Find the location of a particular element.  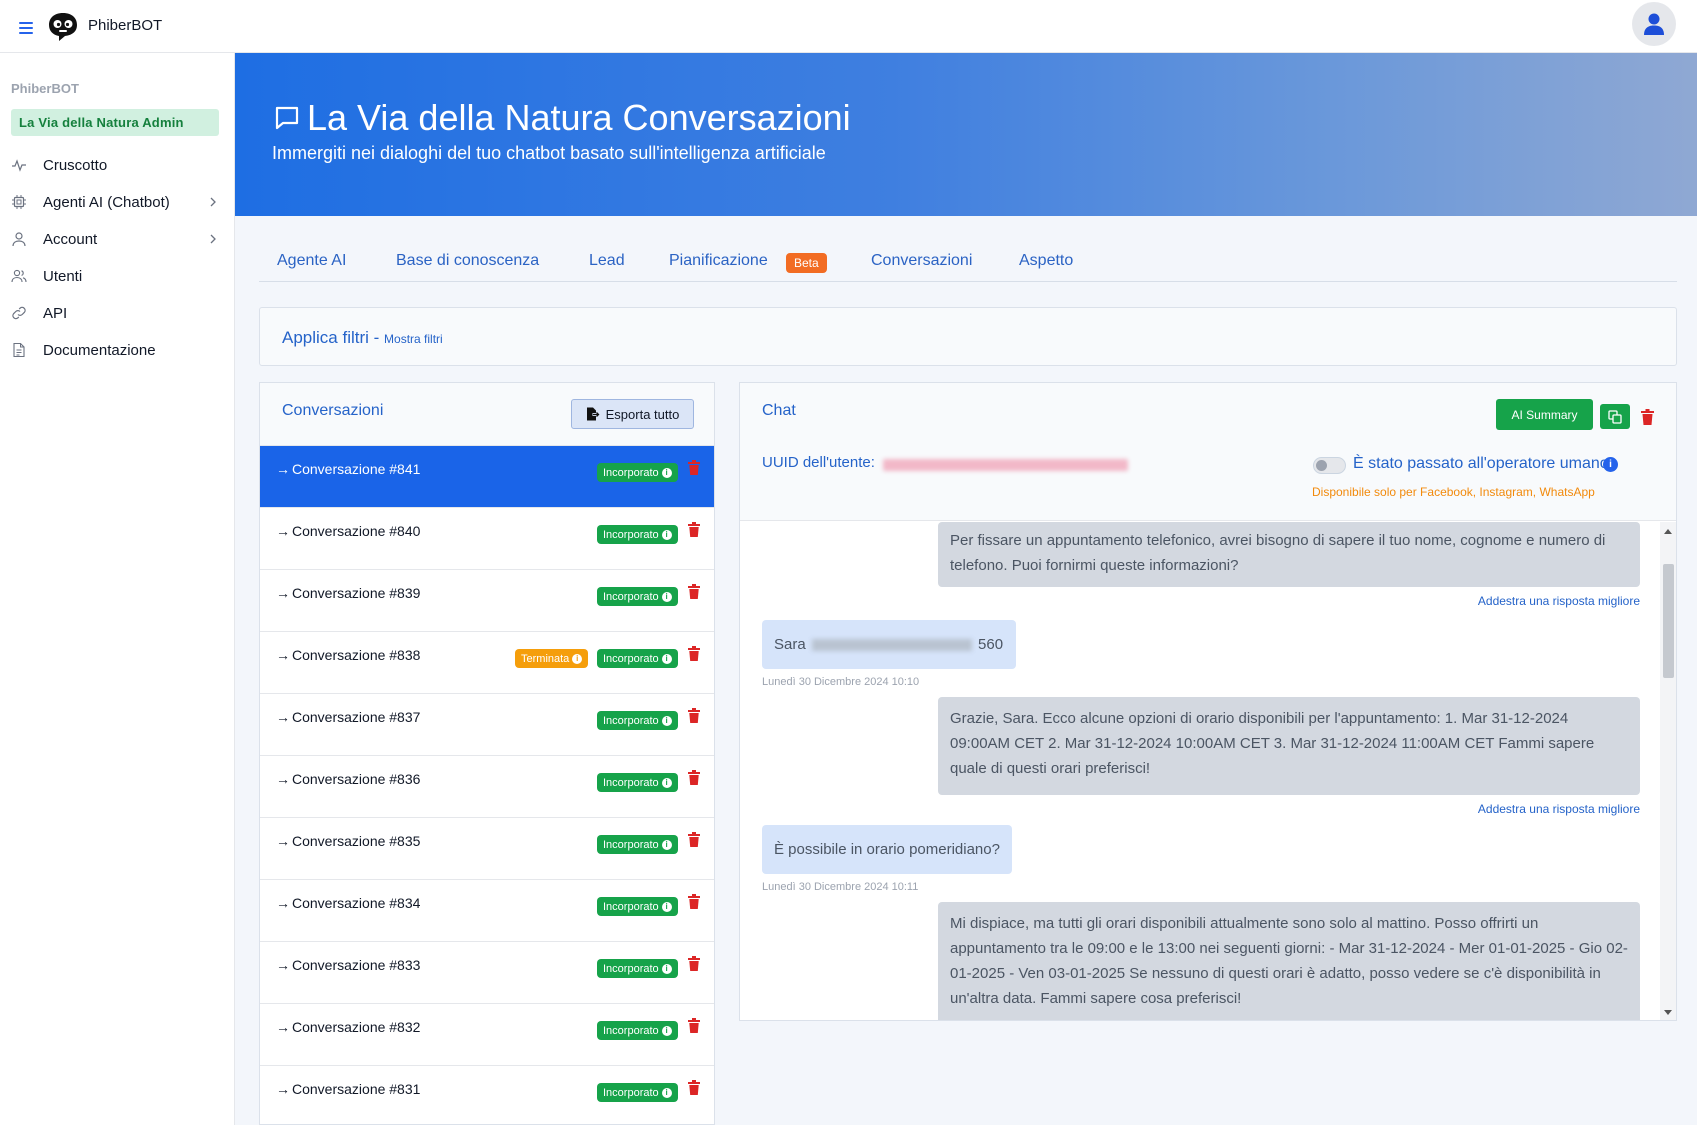

sidebar-item-account: Account is located at coordinates (117, 239).